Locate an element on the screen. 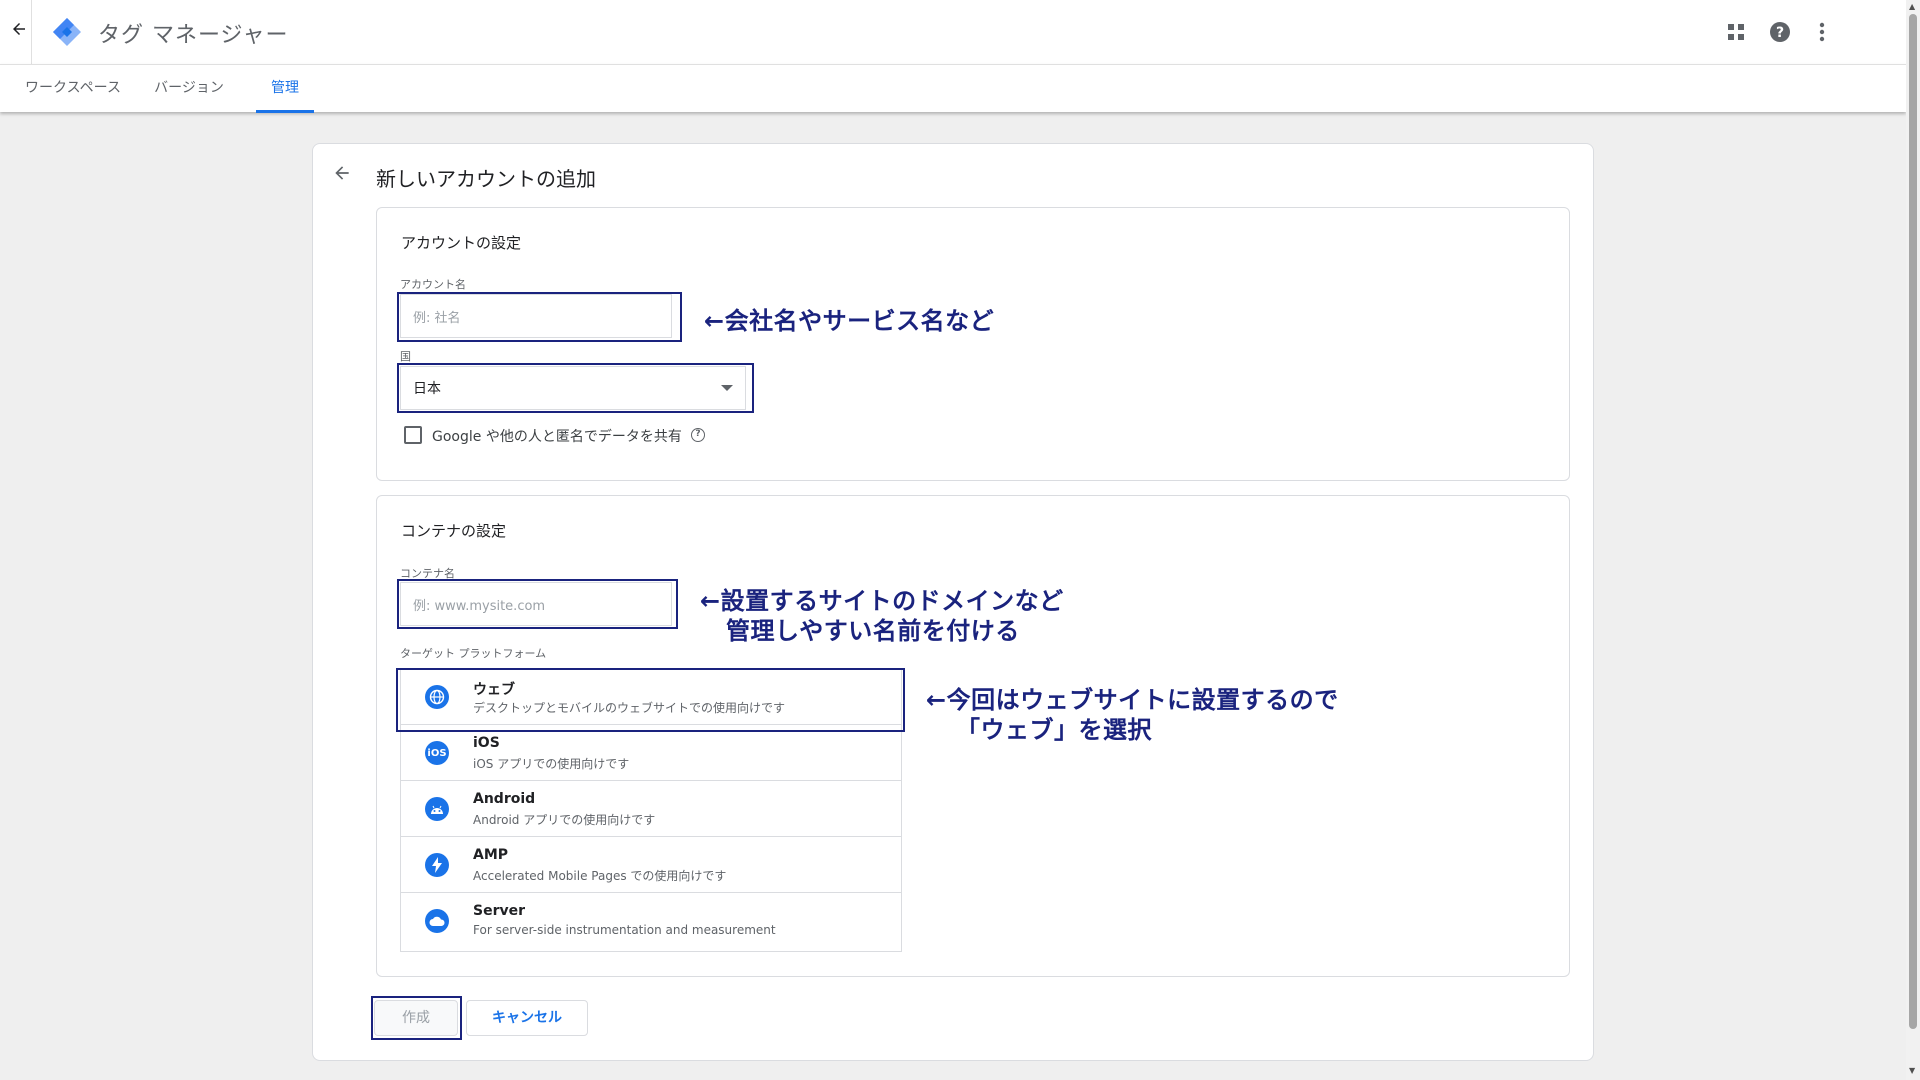  platform-name: Server is located at coordinates (499, 911).